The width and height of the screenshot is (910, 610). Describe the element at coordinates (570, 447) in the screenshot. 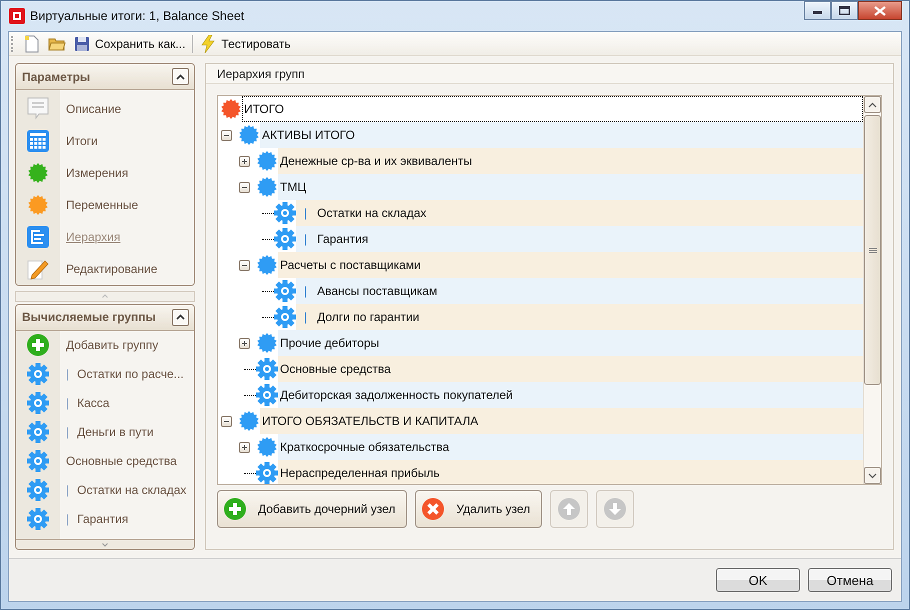

I see `tree-node: Краткосрочные обязательства` at that location.